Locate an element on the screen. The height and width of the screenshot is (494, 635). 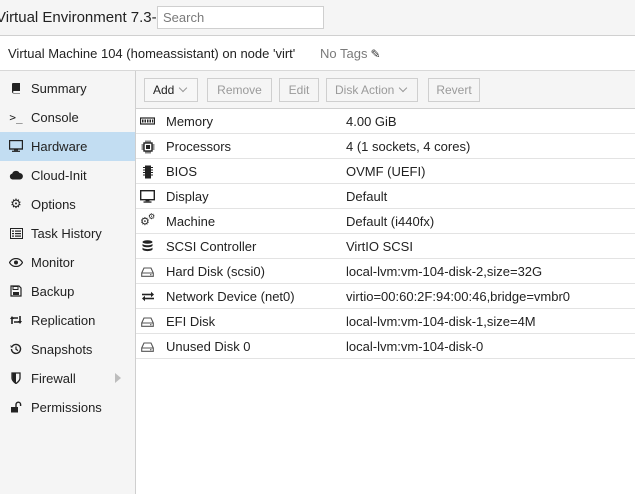
expand-arrow-icon is located at coordinates (118, 378).